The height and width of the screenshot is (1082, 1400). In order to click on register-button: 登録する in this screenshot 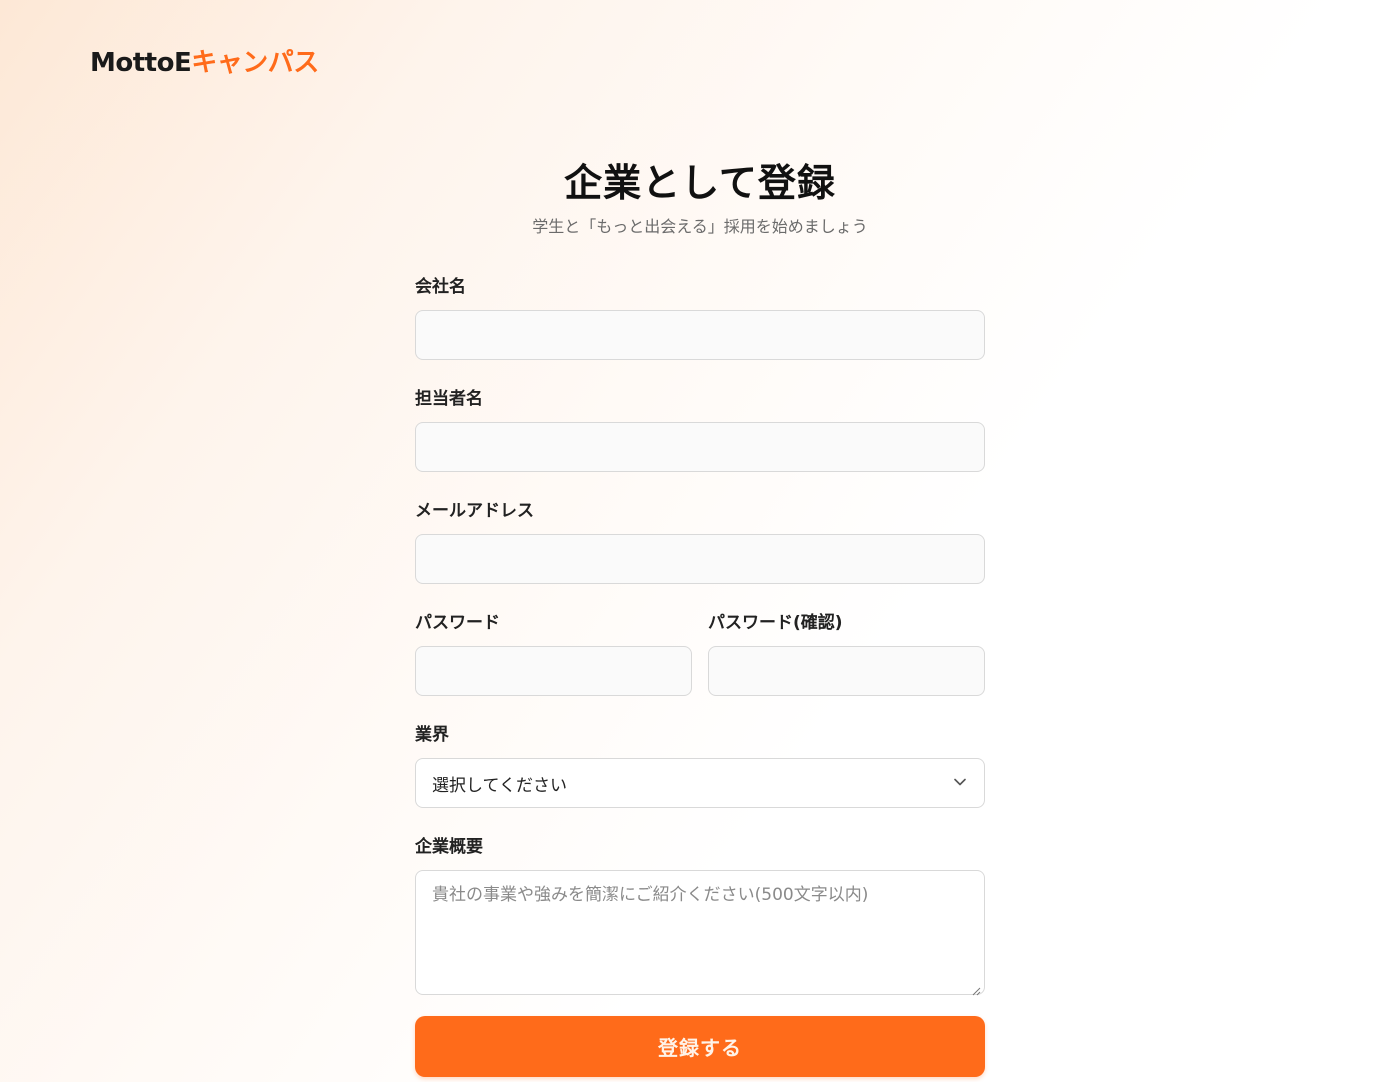, I will do `click(700, 1046)`.